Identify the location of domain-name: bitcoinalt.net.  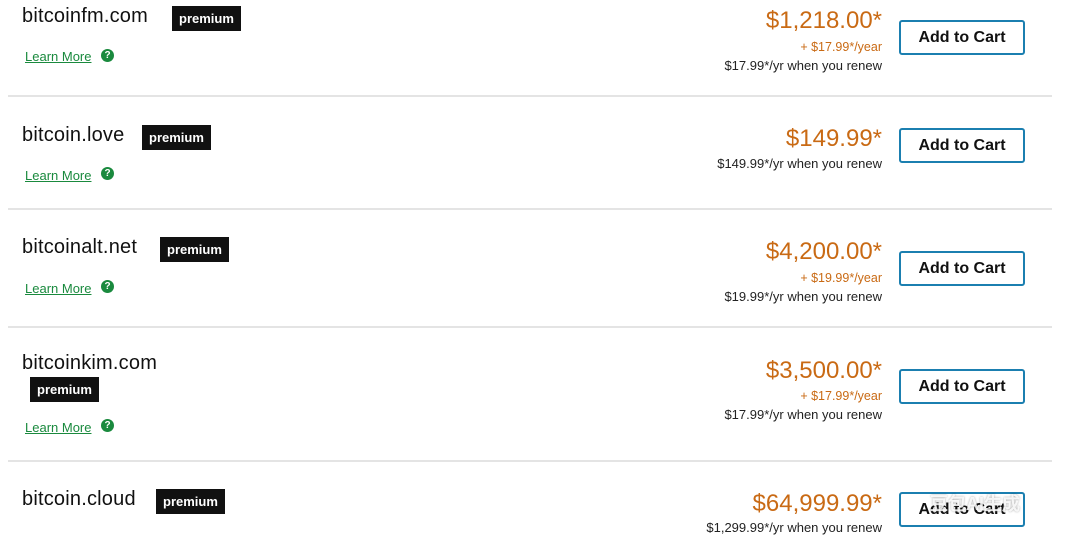
(80, 247).